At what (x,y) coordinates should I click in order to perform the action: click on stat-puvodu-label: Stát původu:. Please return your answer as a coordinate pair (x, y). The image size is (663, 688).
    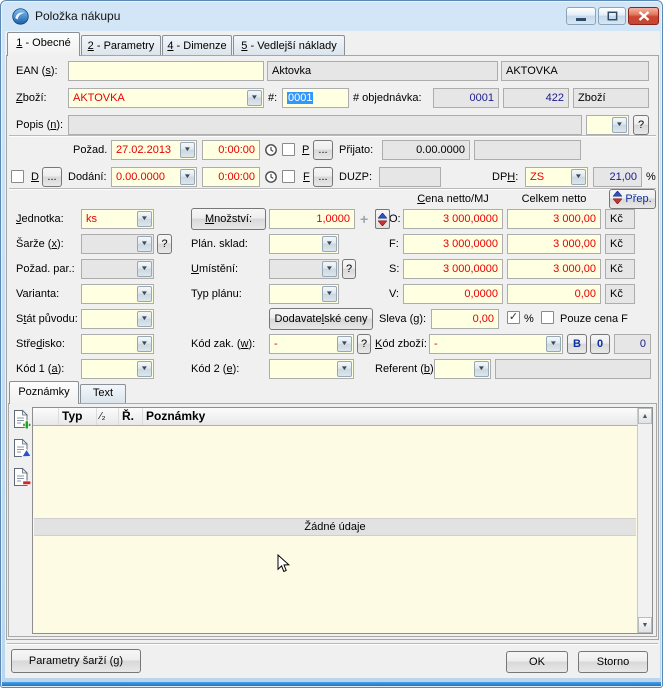
    Looking at the image, I should click on (47, 319).